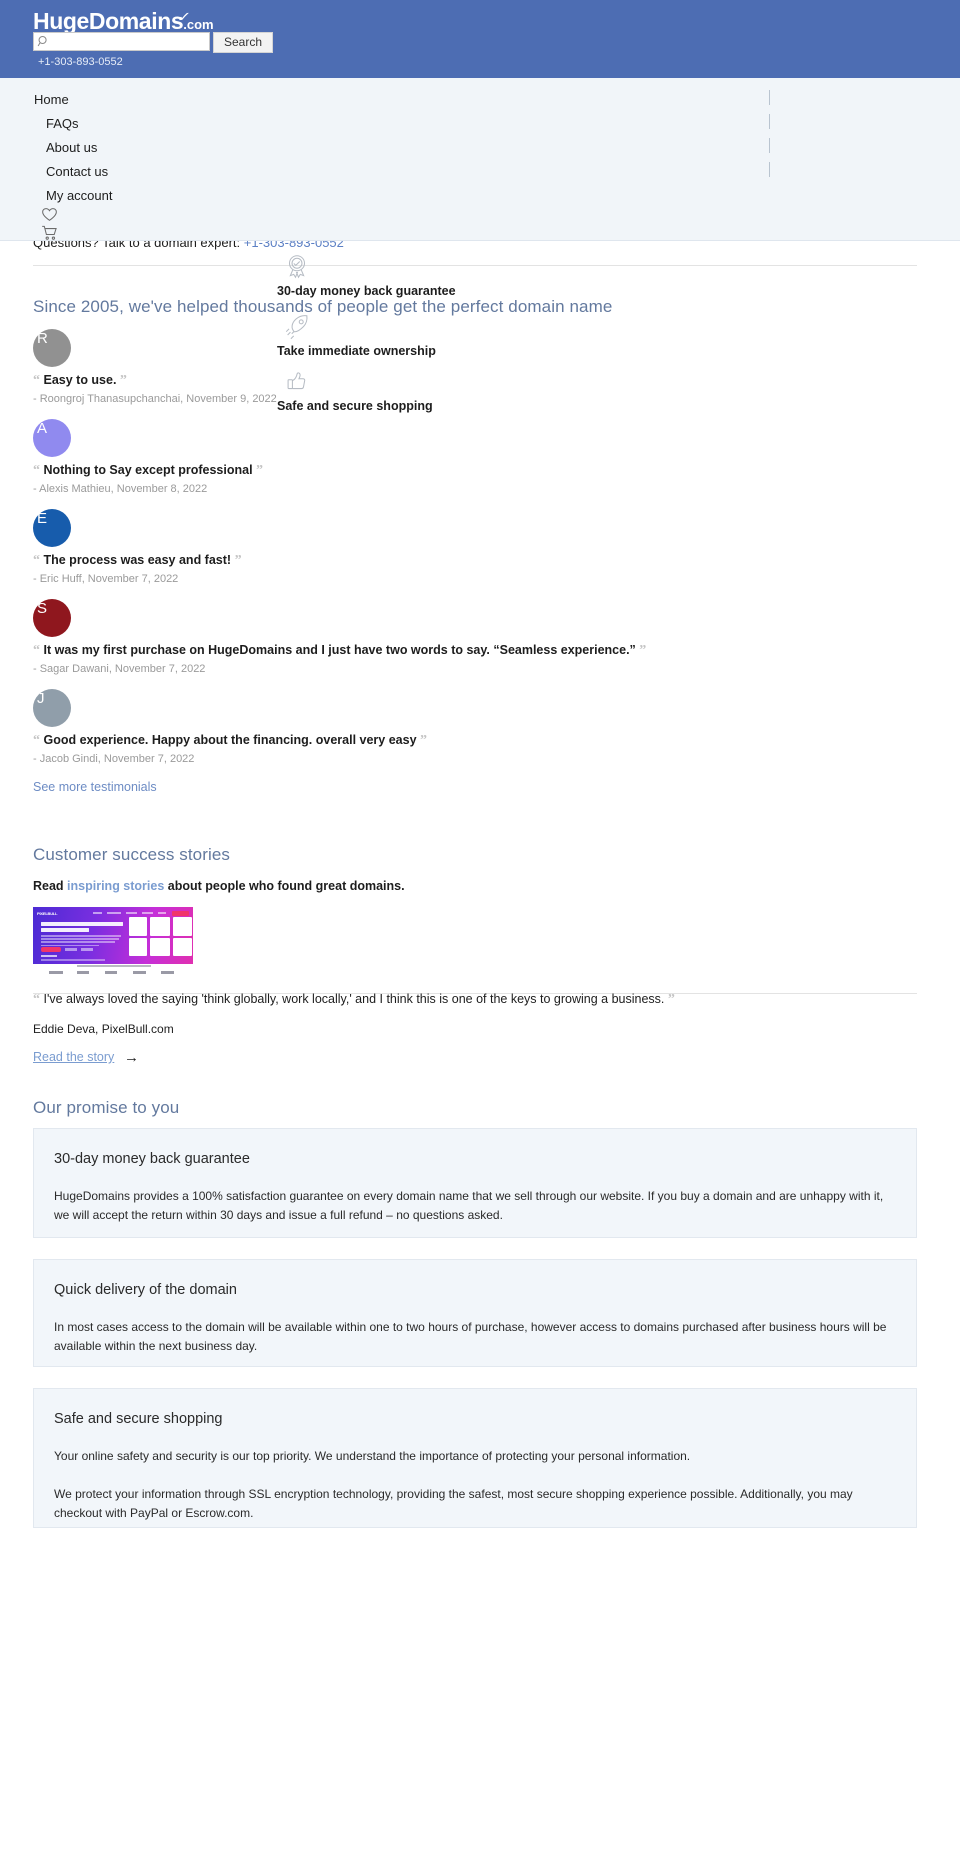 This screenshot has height=1875, width=960. Describe the element at coordinates (77, 171) in the screenshot. I see `nav-item-contact-us: Contact us` at that location.